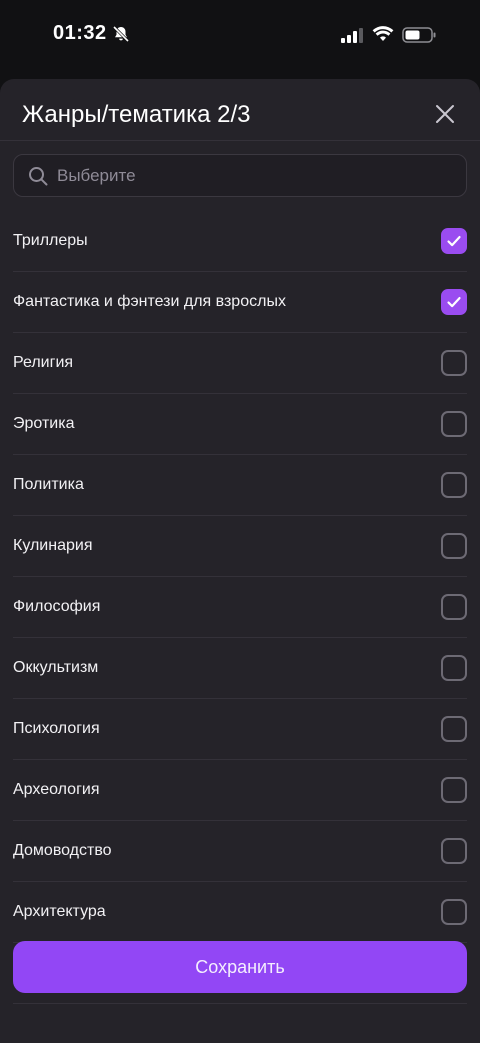 The height and width of the screenshot is (1043, 480). What do you see at coordinates (53, 545) in the screenshot?
I see `genre-label: Кулинария` at bounding box center [53, 545].